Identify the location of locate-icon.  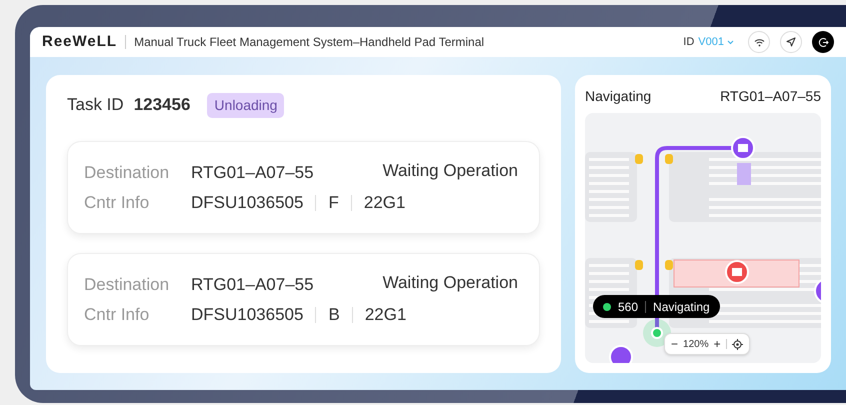
(737, 344).